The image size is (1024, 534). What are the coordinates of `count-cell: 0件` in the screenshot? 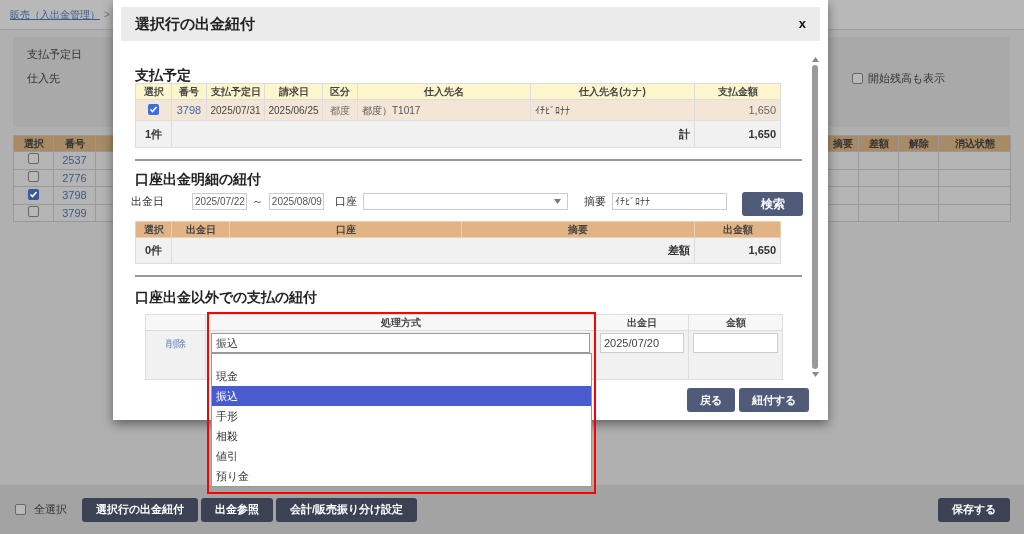 It's located at (153, 250).